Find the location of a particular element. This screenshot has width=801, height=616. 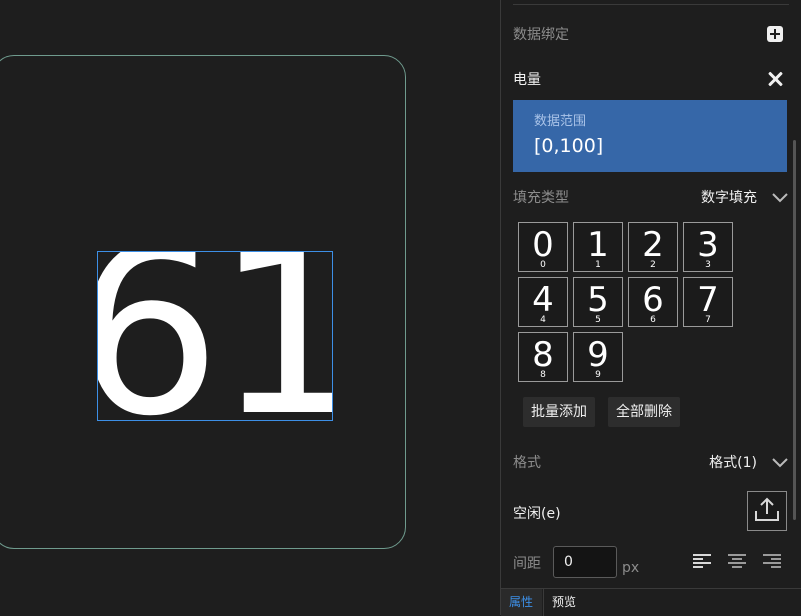

digit-tile: 6 6 is located at coordinates (653, 302).